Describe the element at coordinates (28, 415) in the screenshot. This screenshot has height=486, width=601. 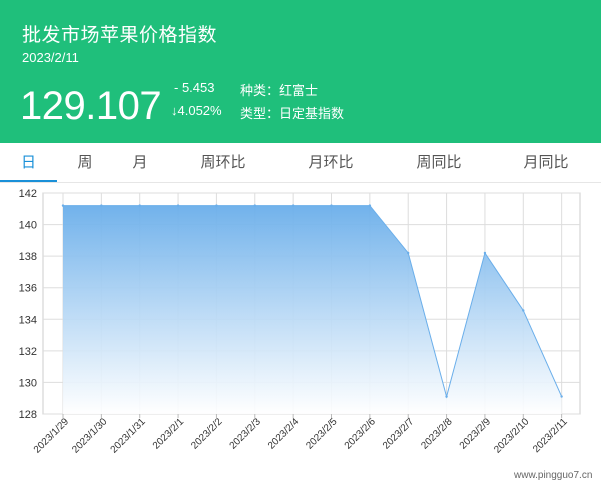
I see `y-tick-label: 128` at that location.